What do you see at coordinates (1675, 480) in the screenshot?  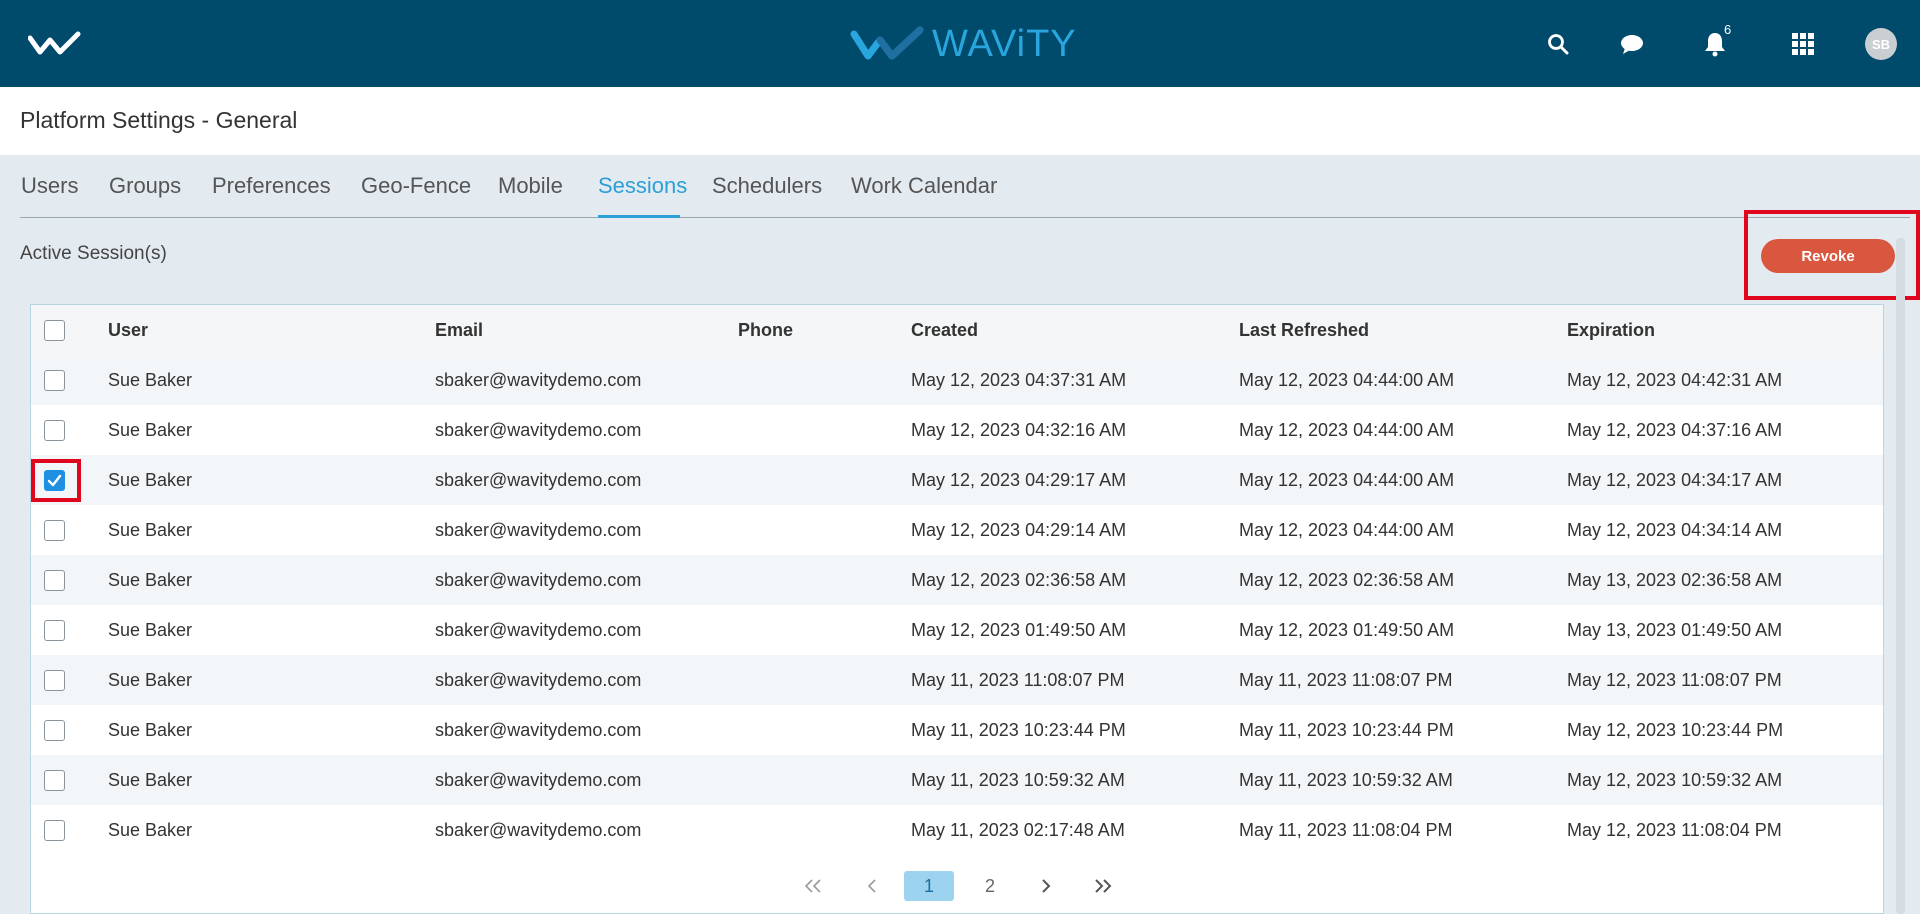 I see `cell-expiration: May 12, 2023 04:34:17 AM` at bounding box center [1675, 480].